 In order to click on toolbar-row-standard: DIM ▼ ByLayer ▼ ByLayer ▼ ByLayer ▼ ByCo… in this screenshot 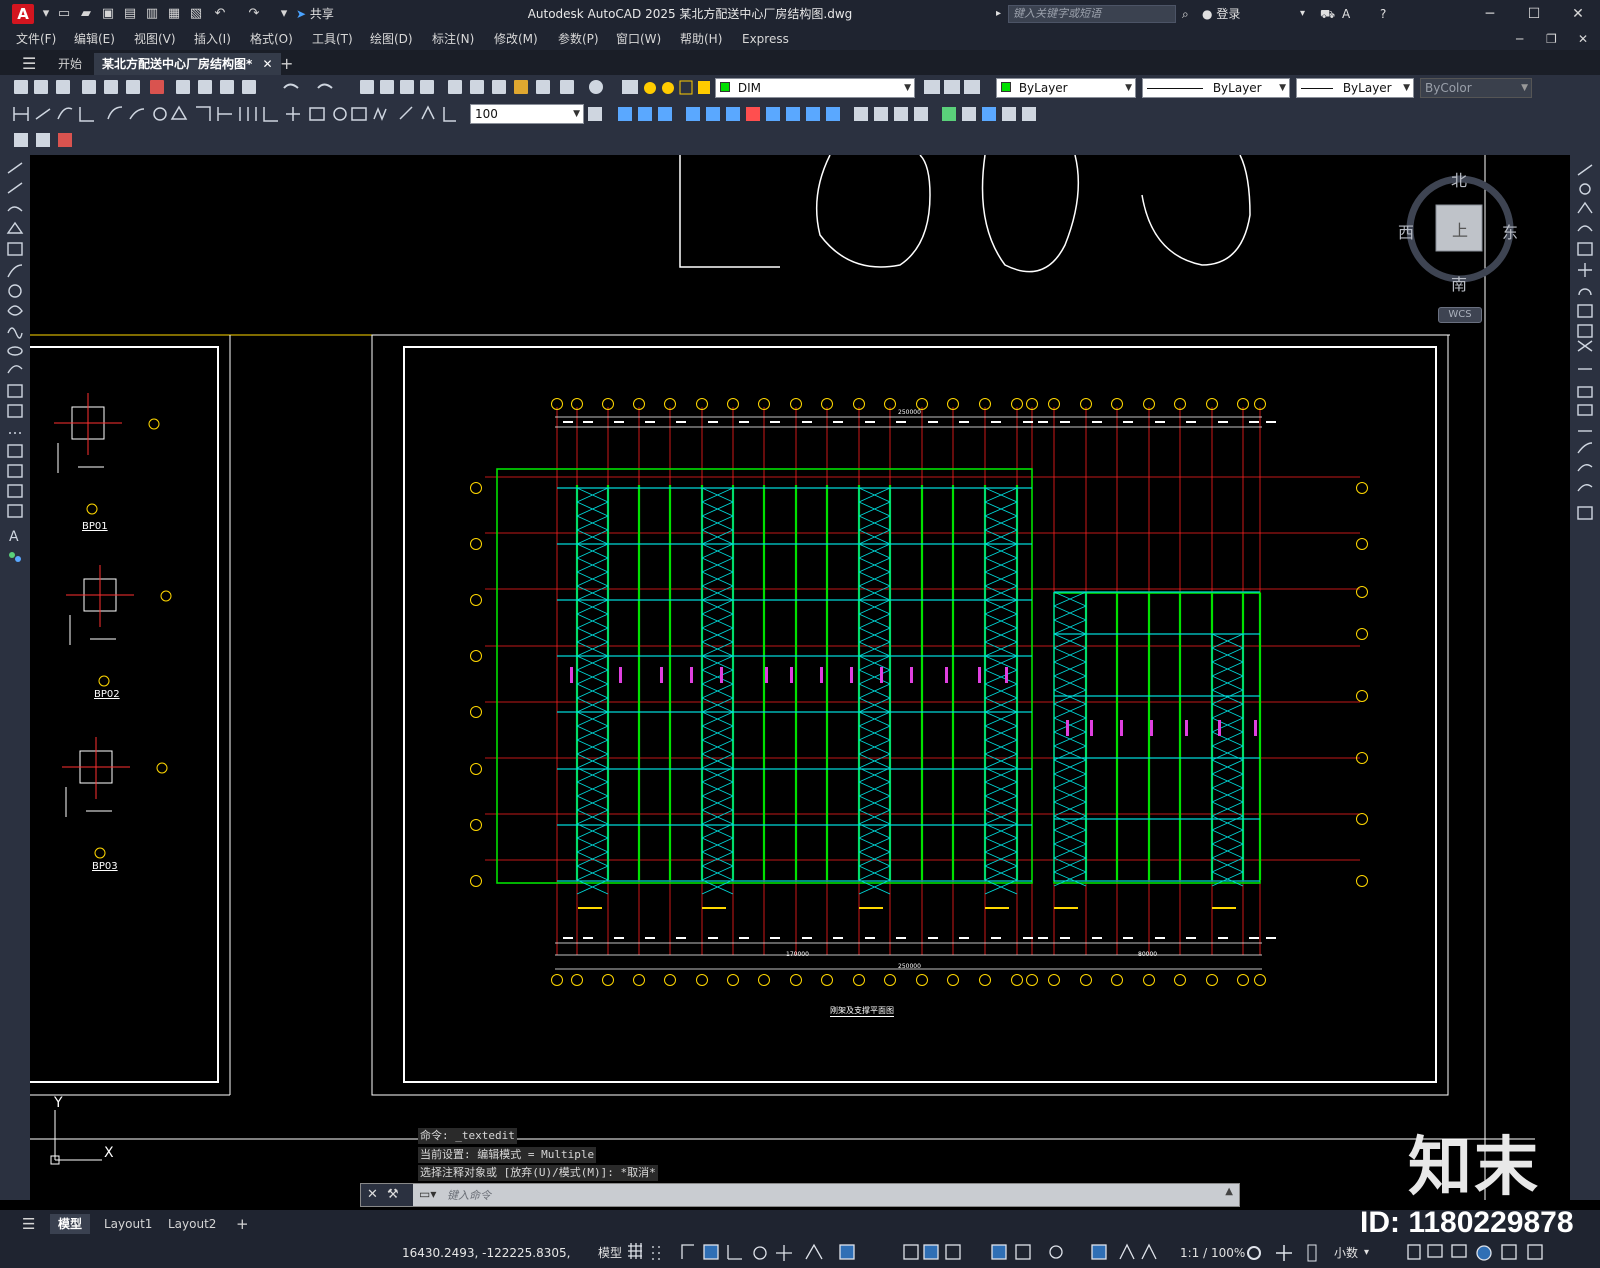, I will do `click(800, 88)`.